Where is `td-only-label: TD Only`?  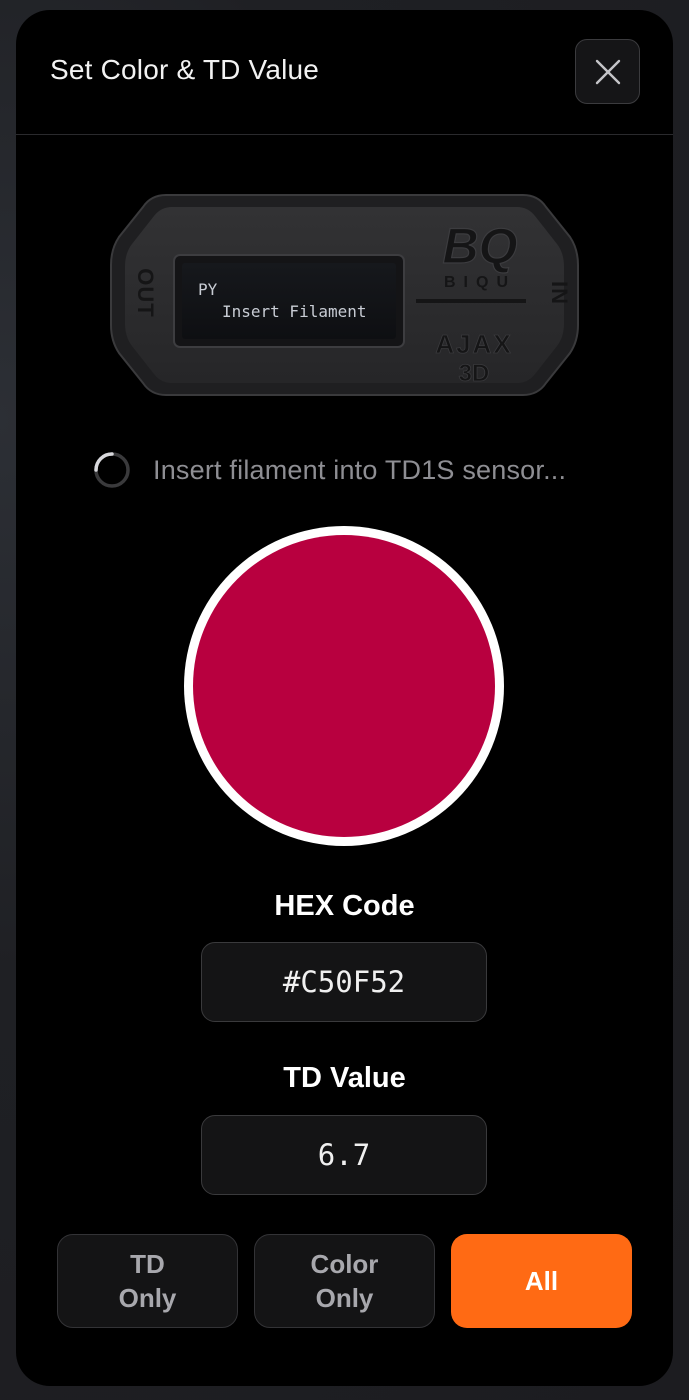 td-only-label: TD Only is located at coordinates (147, 1281).